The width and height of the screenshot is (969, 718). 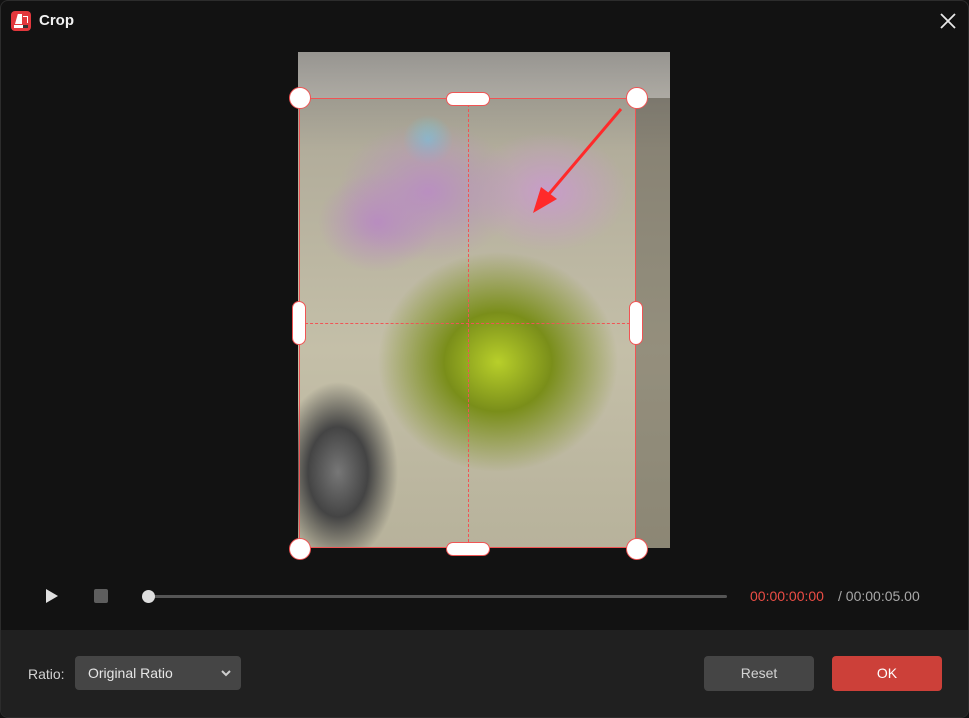 What do you see at coordinates (468, 549) in the screenshot?
I see `crop-handle-bottom` at bounding box center [468, 549].